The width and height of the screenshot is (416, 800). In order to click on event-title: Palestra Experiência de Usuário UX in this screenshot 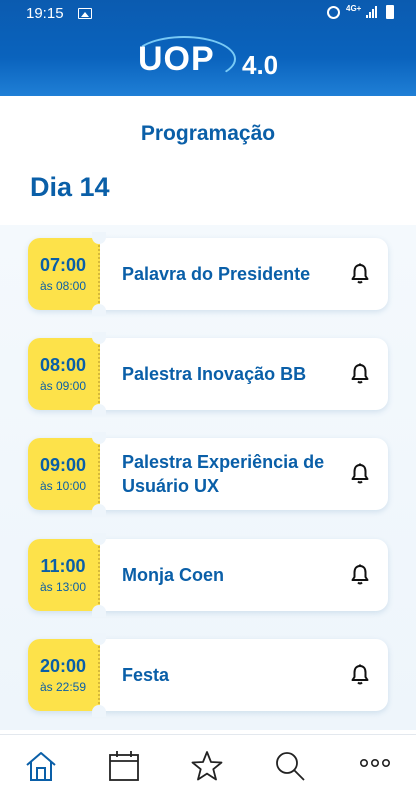, I will do `click(223, 474)`.